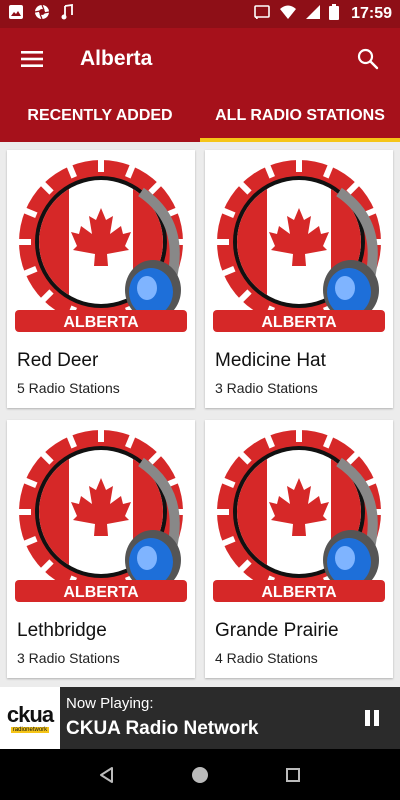  Describe the element at coordinates (116, 58) in the screenshot. I see `page-title: Alberta` at that location.